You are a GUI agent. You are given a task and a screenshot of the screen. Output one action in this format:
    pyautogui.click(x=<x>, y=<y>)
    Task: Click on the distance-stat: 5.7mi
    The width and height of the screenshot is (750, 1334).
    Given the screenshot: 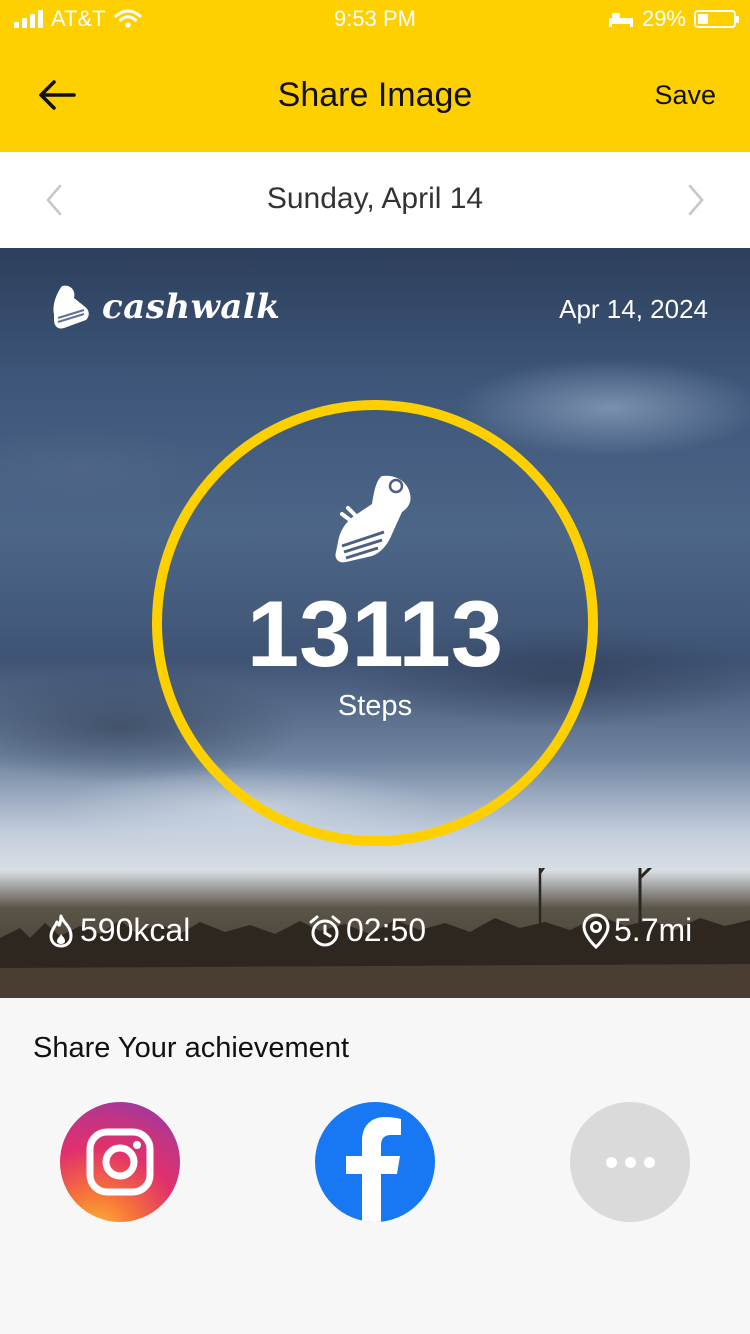 What is the action you would take?
    pyautogui.click(x=637, y=930)
    